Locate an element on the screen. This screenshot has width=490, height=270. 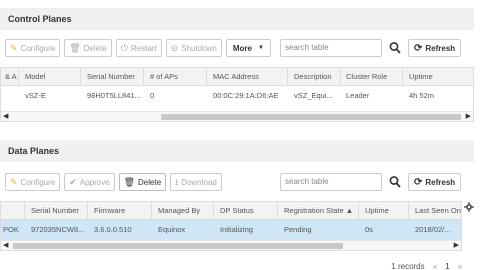
cp-restart-button: ⏻ Restart is located at coordinates (138, 48).